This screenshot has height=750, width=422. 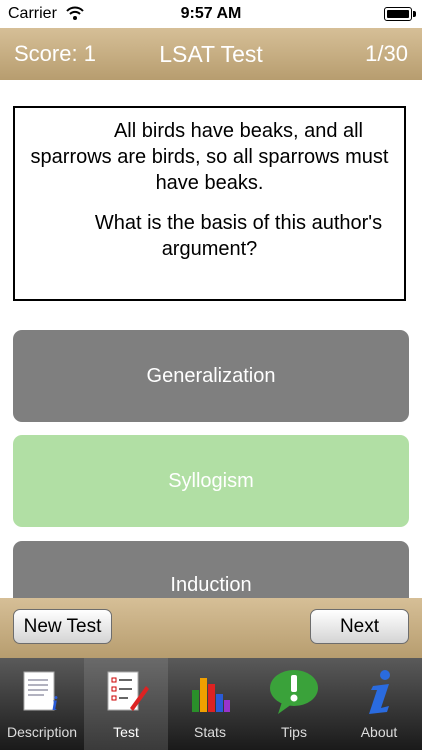 What do you see at coordinates (126, 732) in the screenshot?
I see `tab-label: Test` at bounding box center [126, 732].